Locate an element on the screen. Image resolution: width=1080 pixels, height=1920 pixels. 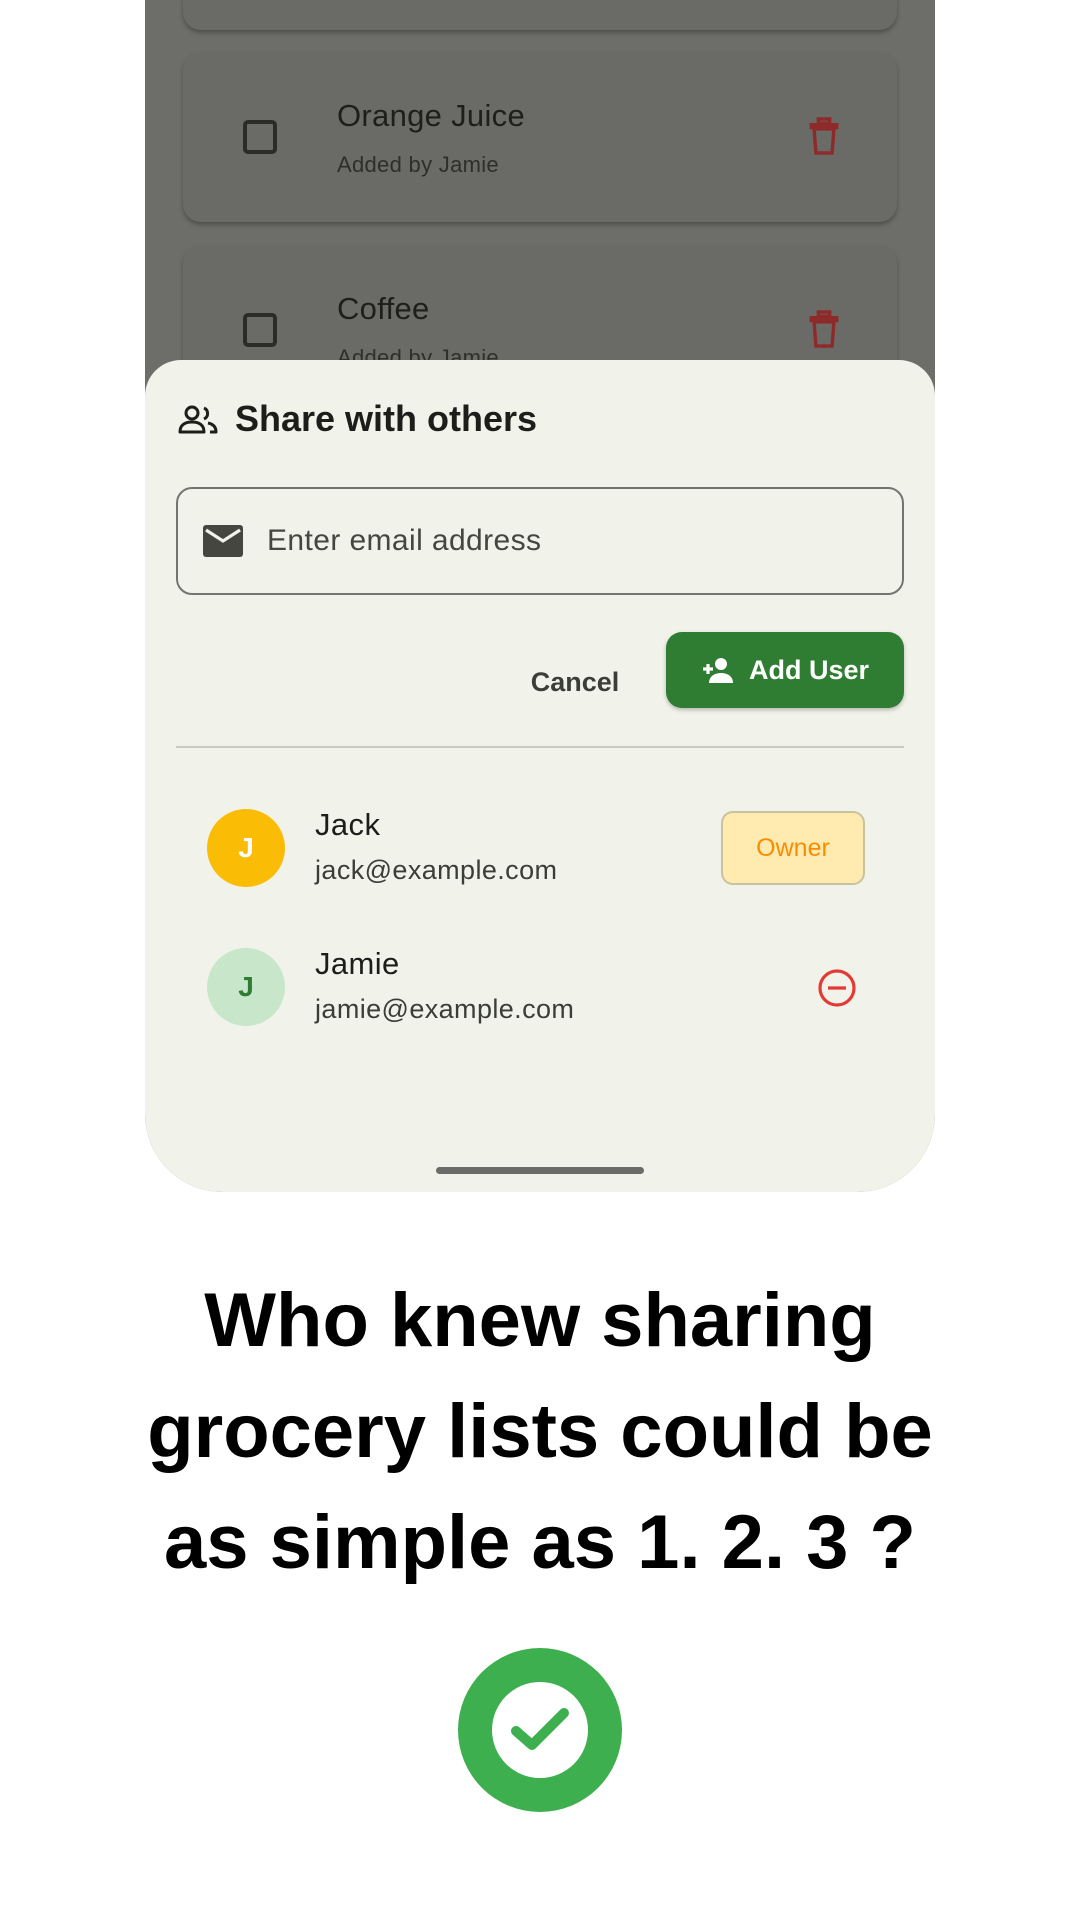
checkmark-icon is located at coordinates (540, 1729).